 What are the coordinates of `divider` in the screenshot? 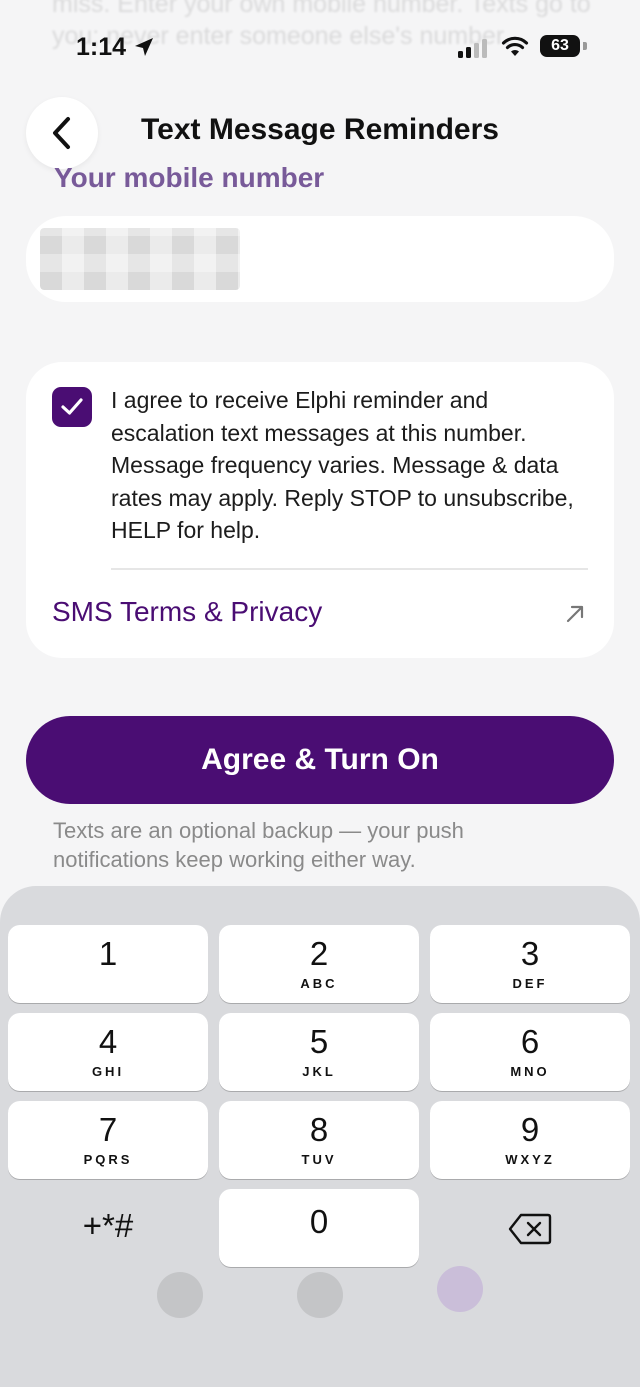 It's located at (349, 569).